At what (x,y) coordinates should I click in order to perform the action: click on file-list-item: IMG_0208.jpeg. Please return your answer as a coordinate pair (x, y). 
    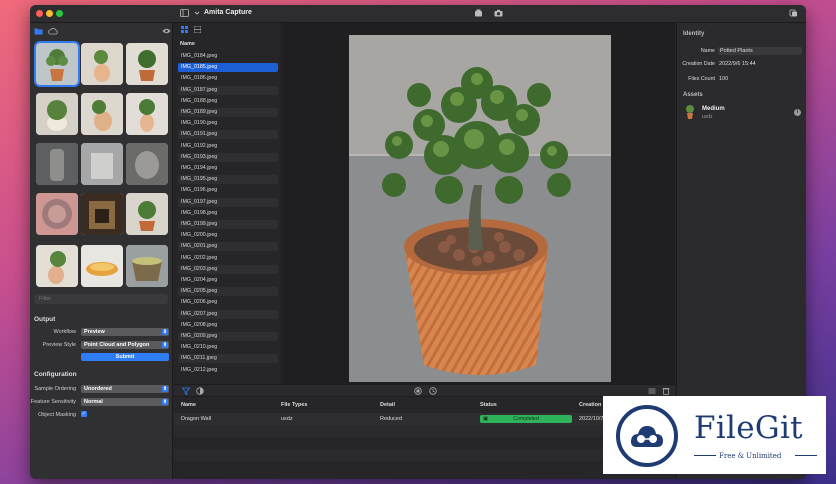
    Looking at the image, I should click on (228, 325).